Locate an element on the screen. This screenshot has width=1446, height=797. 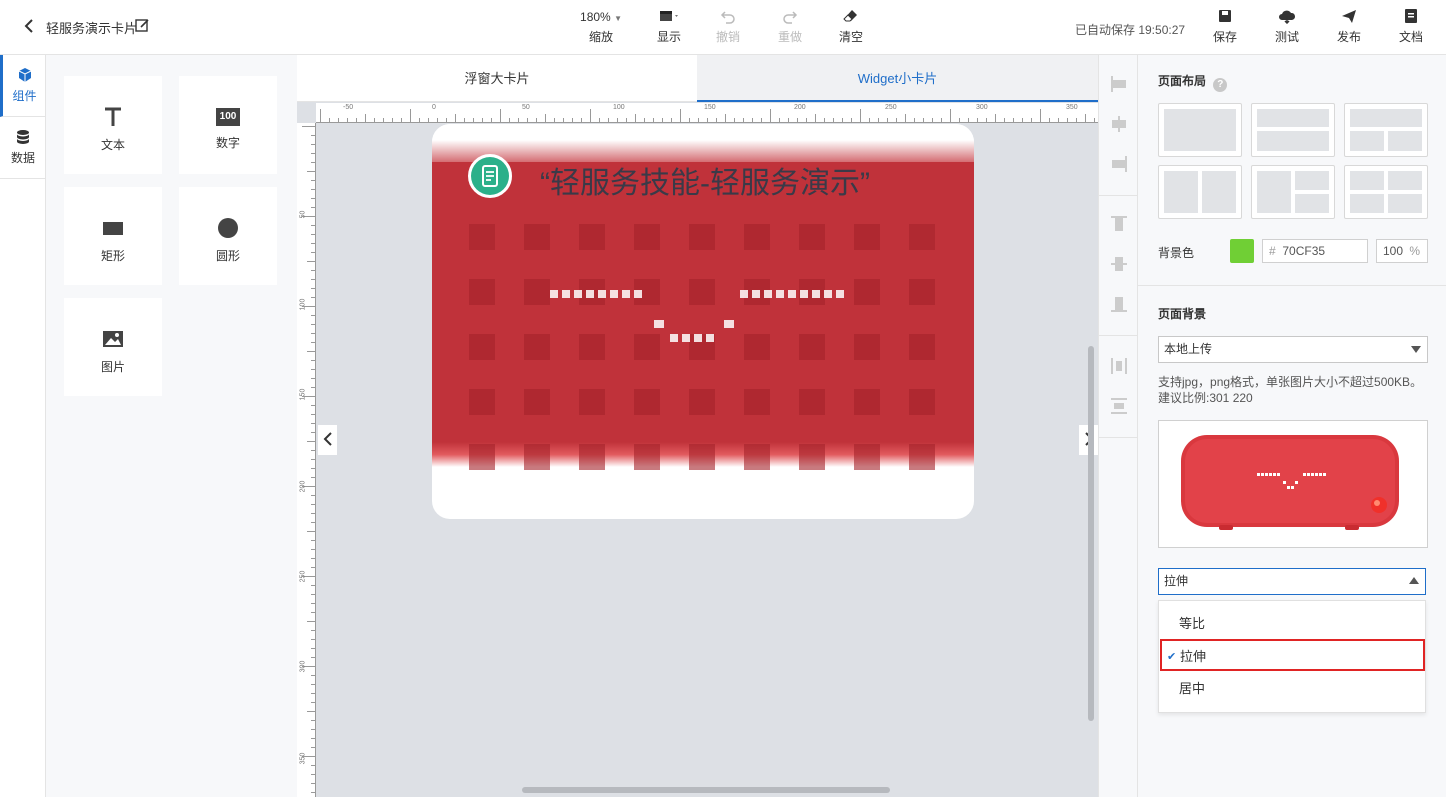
align-center-h-icon is located at coordinates (1119, 124).